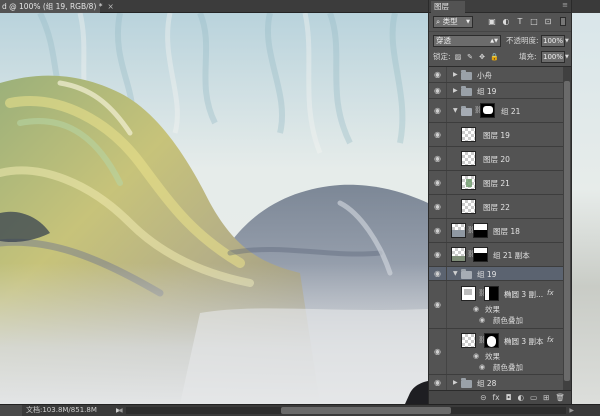  I want to click on layer-row: ◉ 图层 20, so click(496, 159).